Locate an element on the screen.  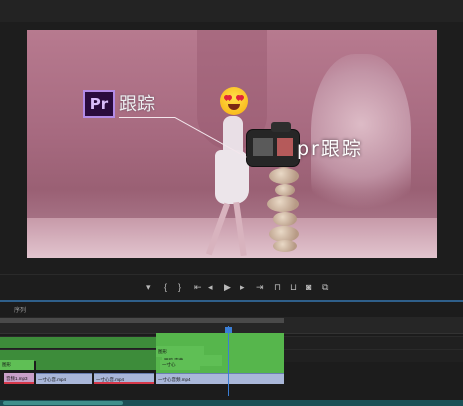
track-v1: 图形 一寸心 is located at coordinates (231, 365).